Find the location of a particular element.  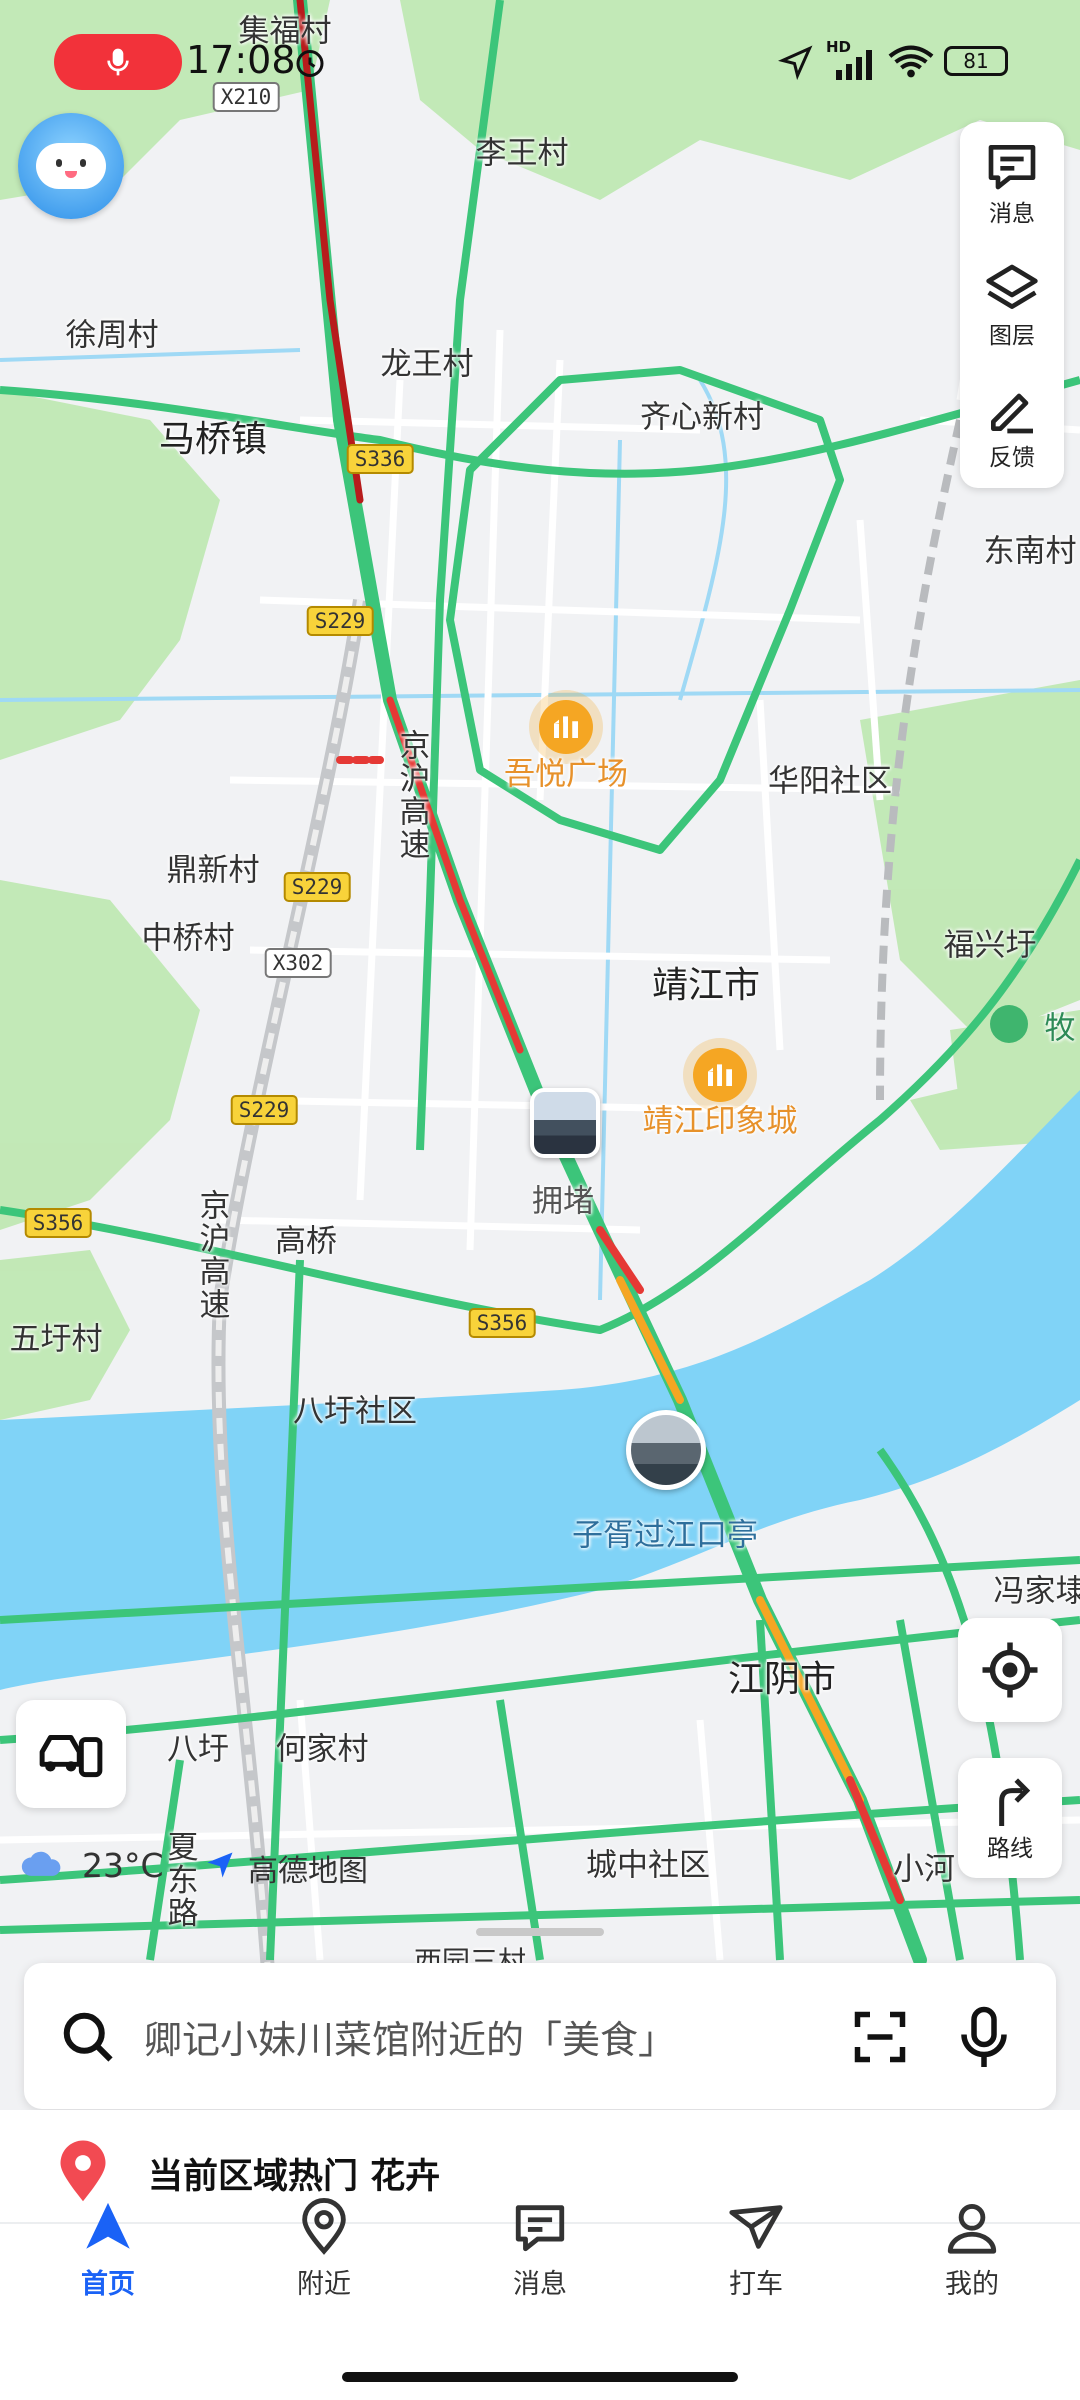

traffic-photo is located at coordinates (565, 1123).